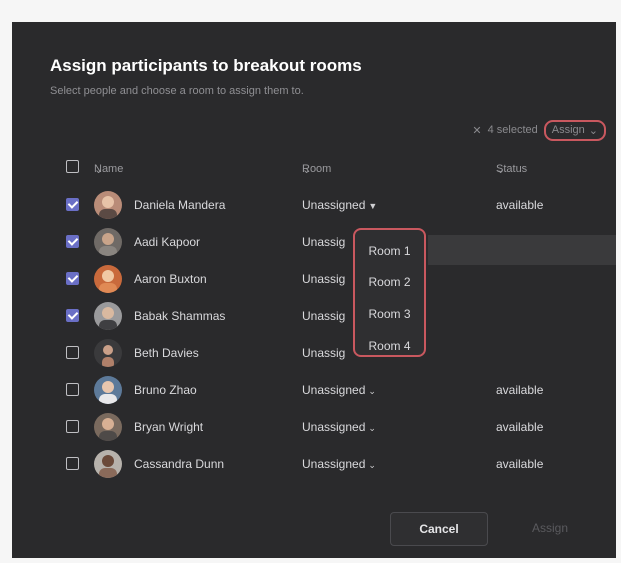  I want to click on table-row: Bruno Zhao Unassigned ⌄ available, so click(314, 389).